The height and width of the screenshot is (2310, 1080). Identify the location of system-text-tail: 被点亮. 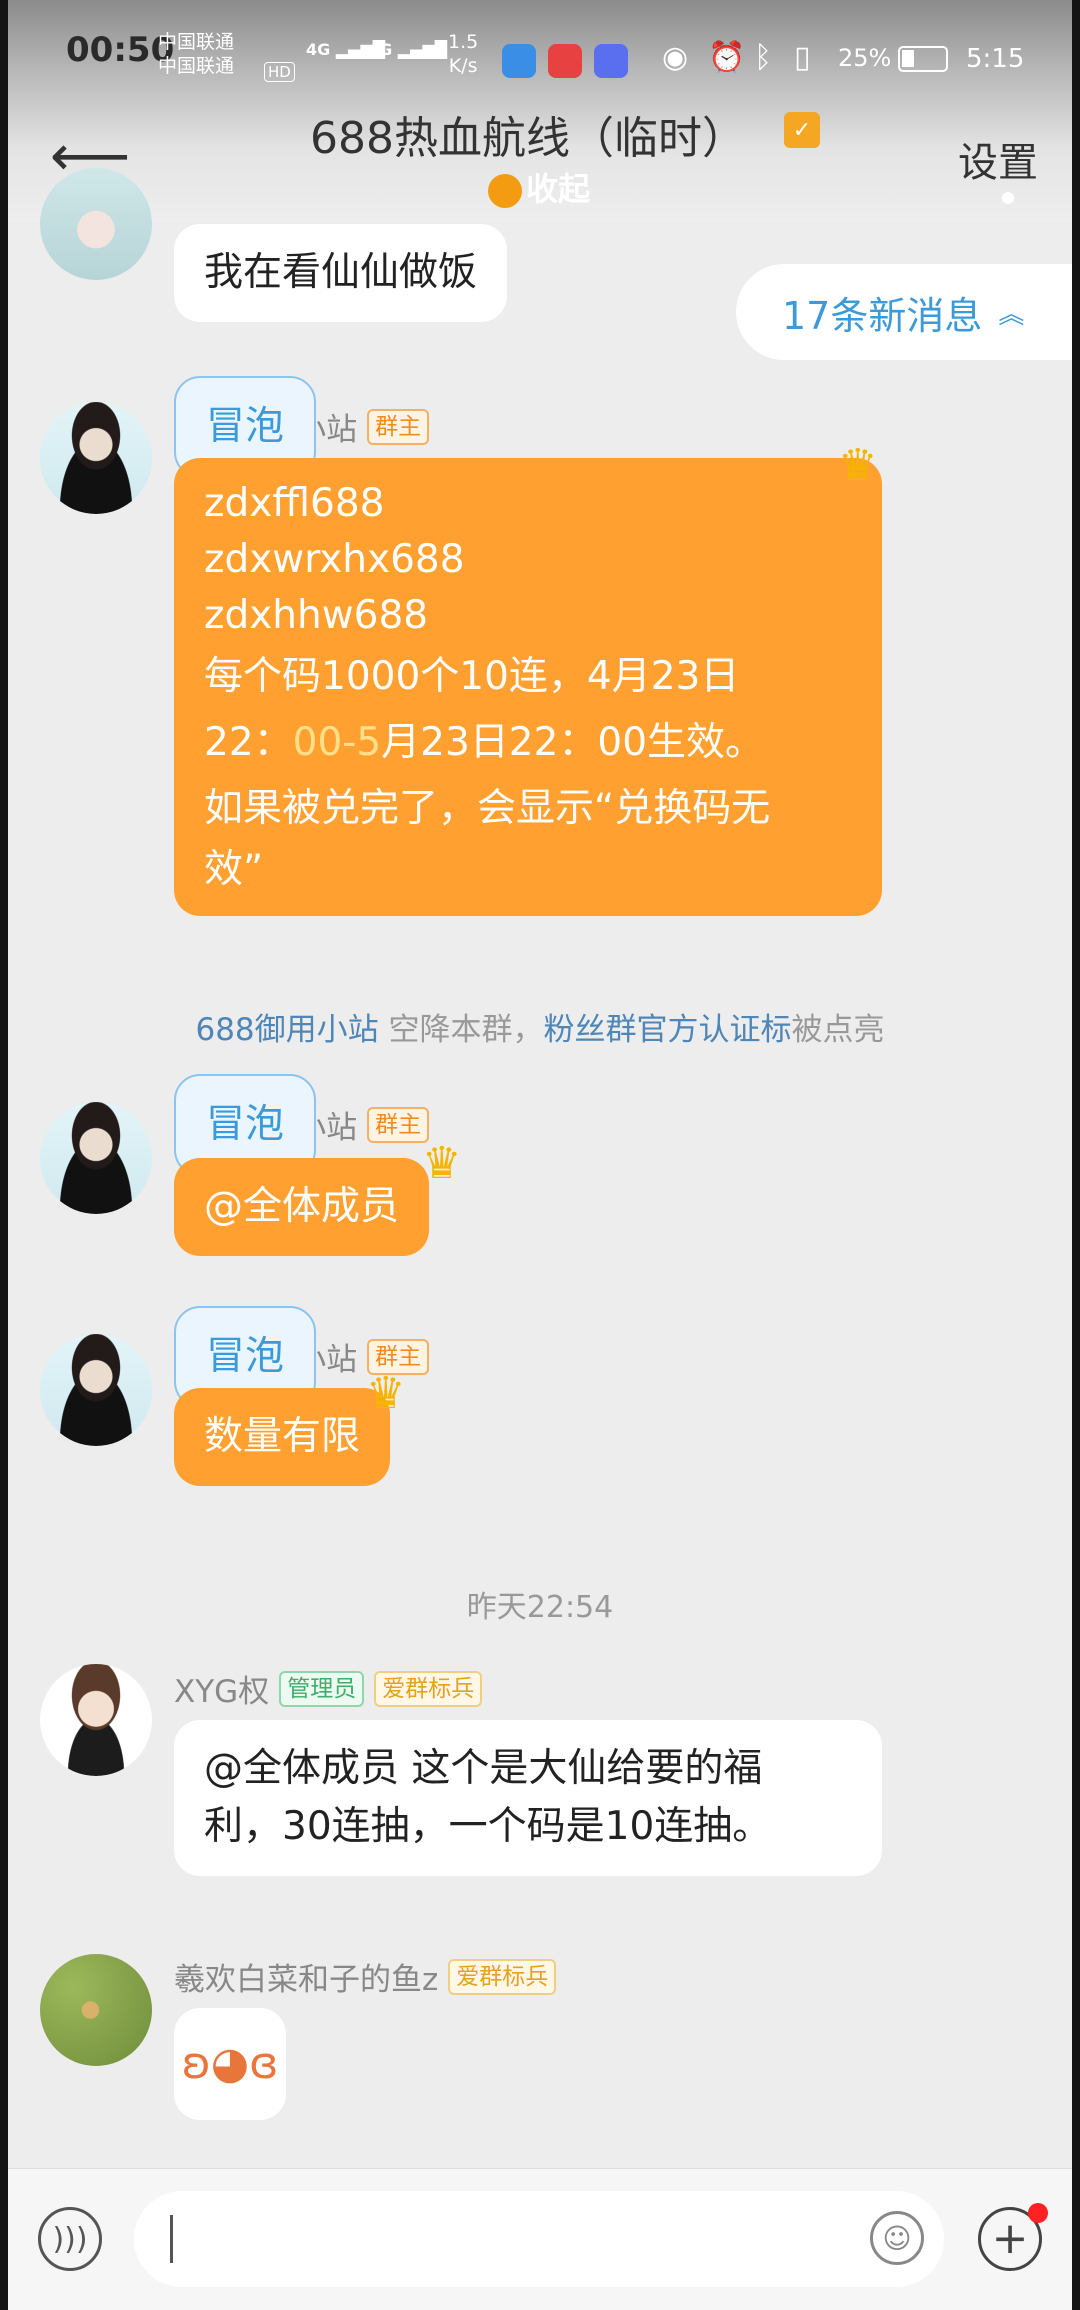
(838, 1030).